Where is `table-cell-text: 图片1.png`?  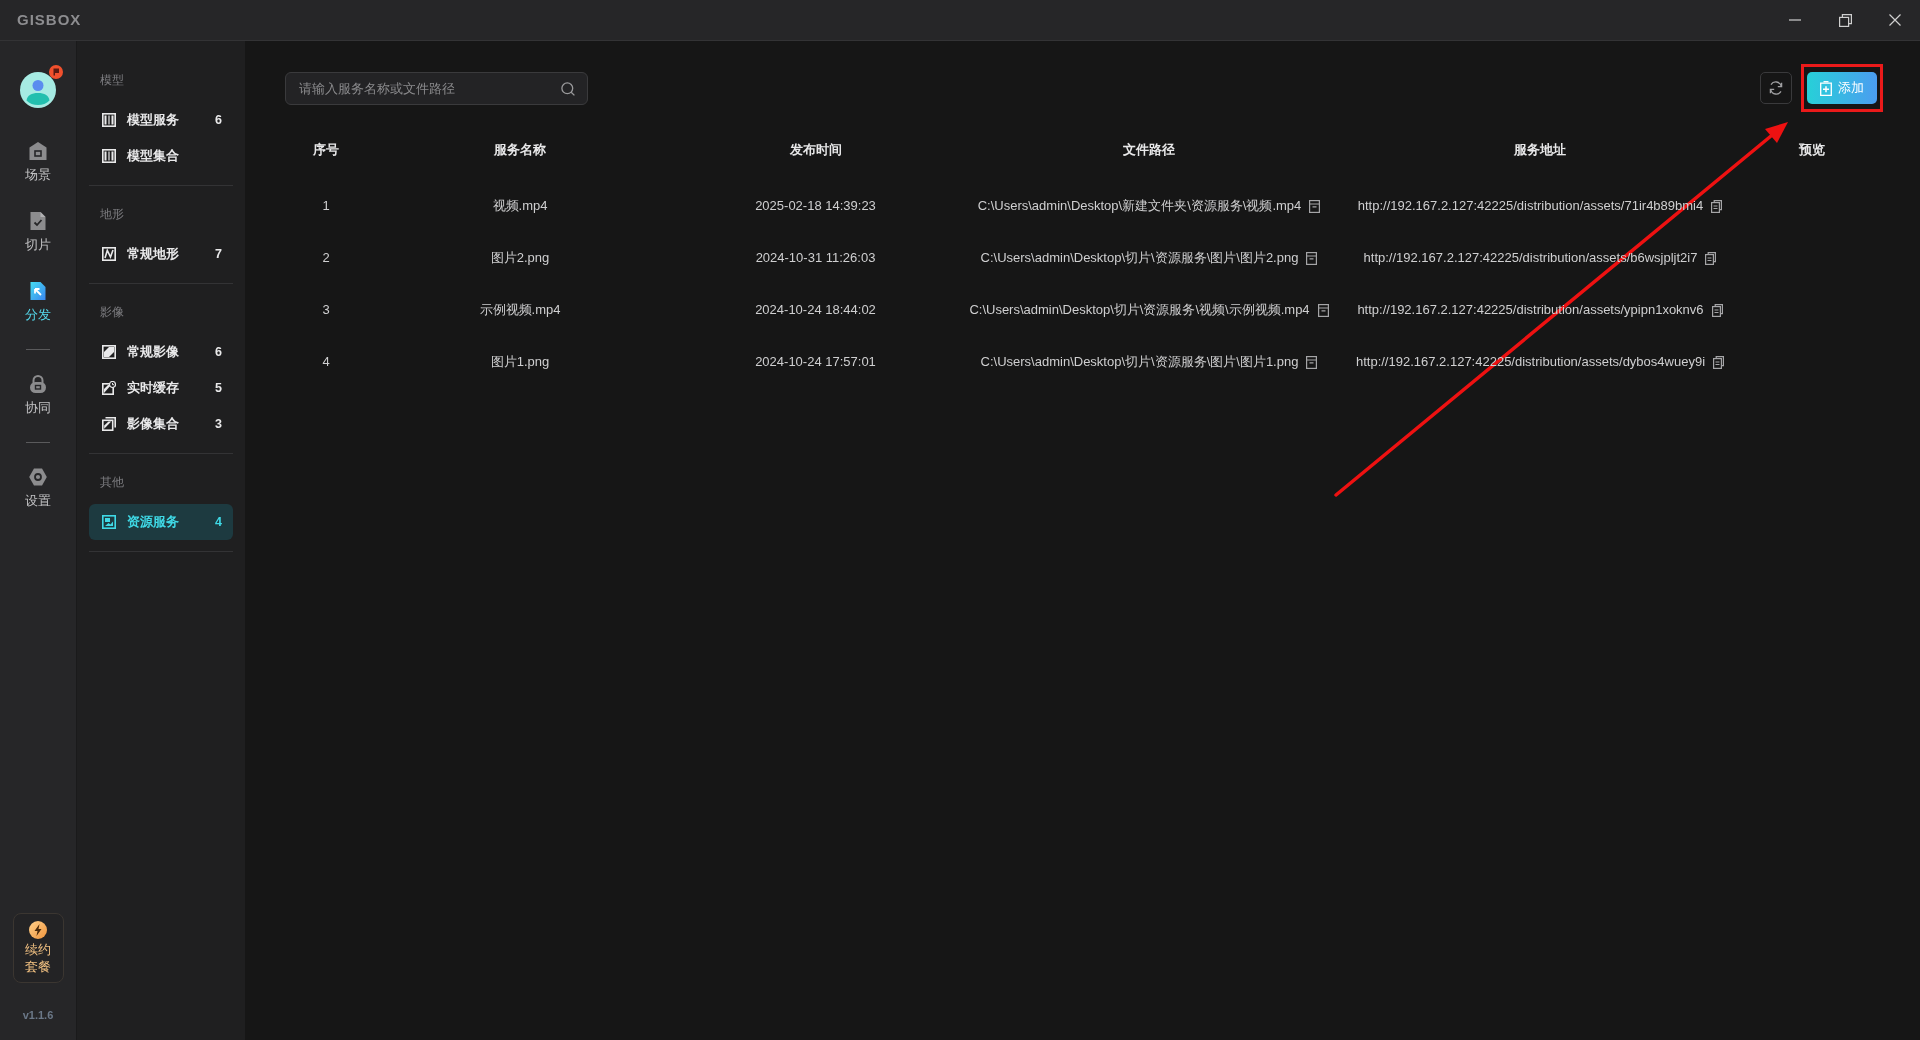
table-cell-text: 图片1.png is located at coordinates (520, 362).